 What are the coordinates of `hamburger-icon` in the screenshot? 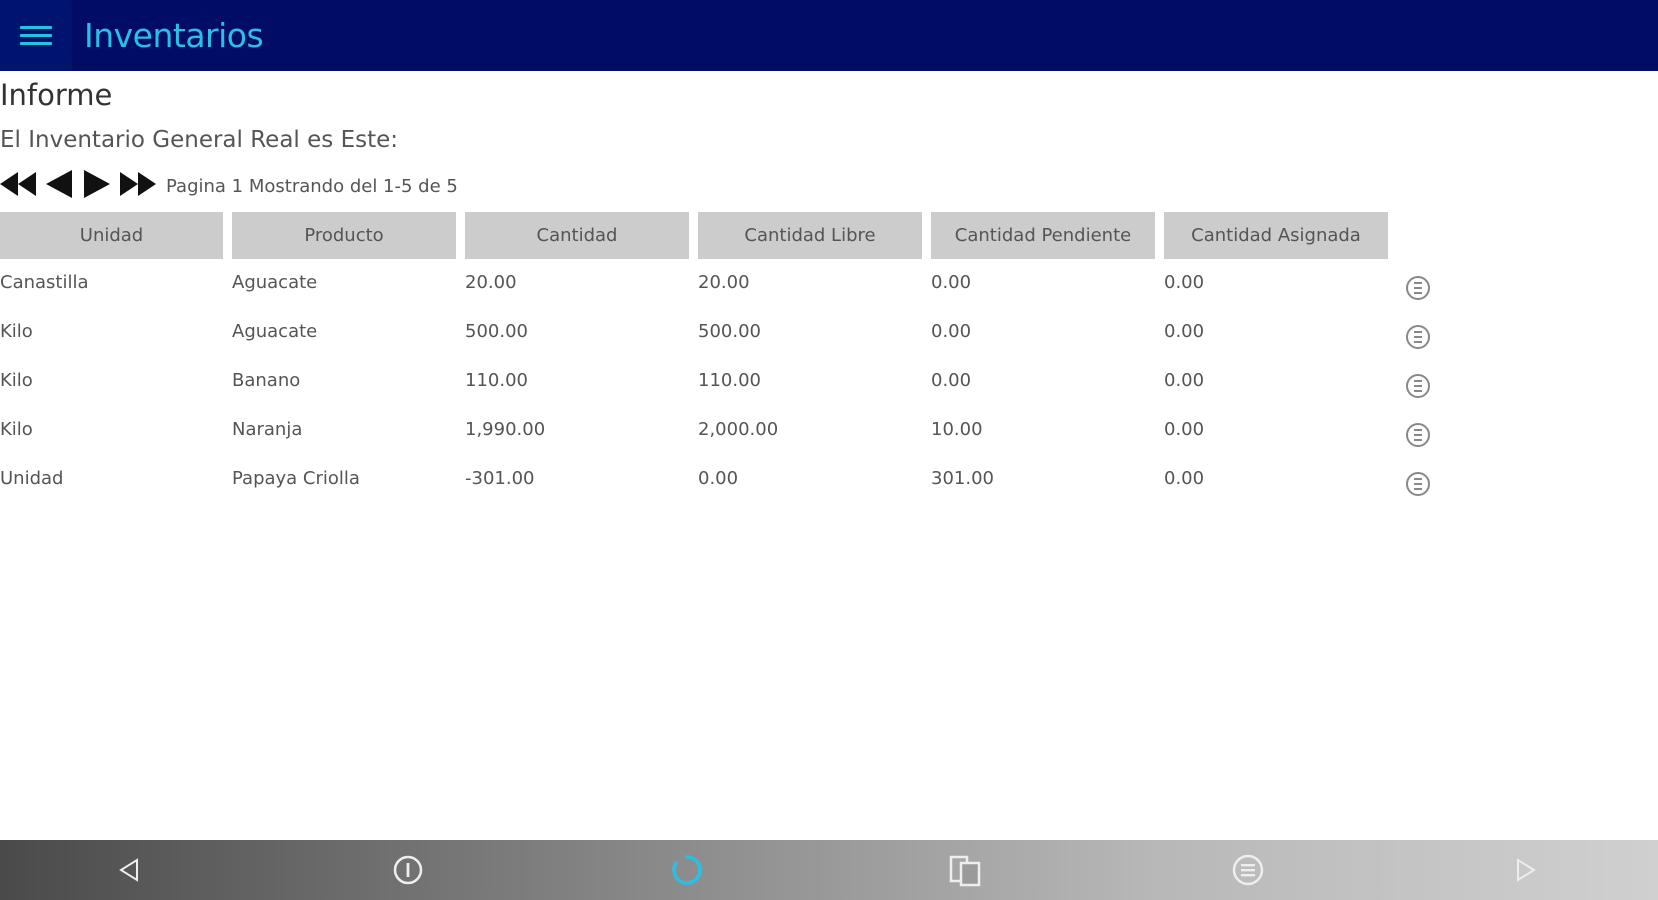 It's located at (36, 35).